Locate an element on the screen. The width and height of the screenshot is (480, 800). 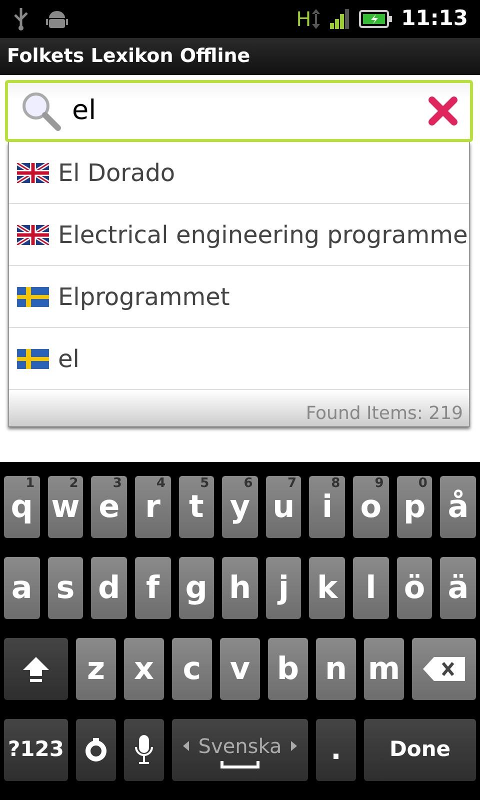
key-hint: 0 is located at coordinates (423, 483).